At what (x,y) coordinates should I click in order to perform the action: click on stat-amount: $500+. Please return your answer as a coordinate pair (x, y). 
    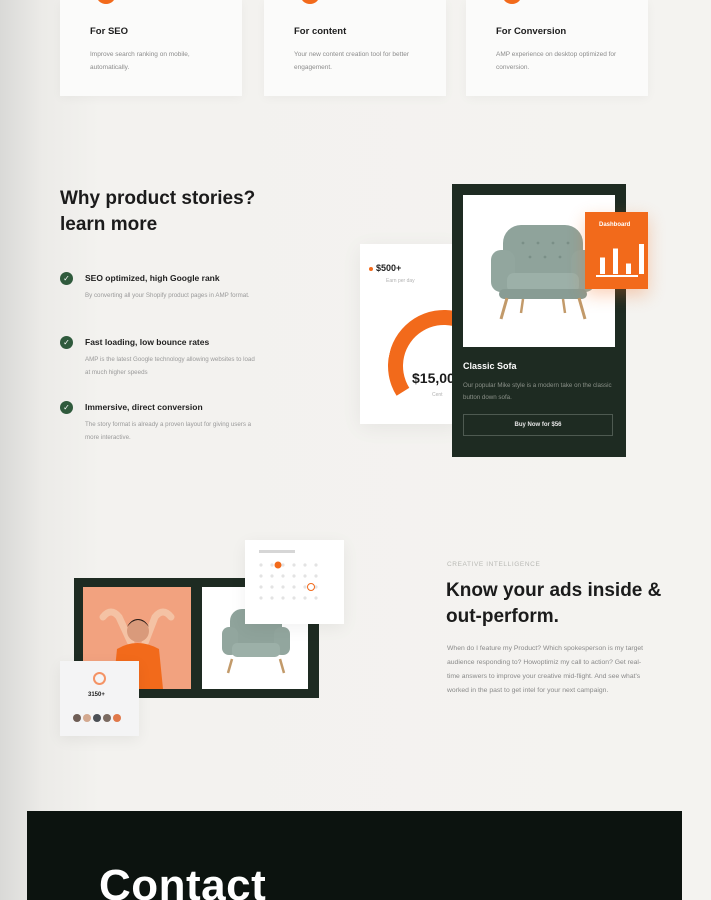
    Looking at the image, I should click on (385, 268).